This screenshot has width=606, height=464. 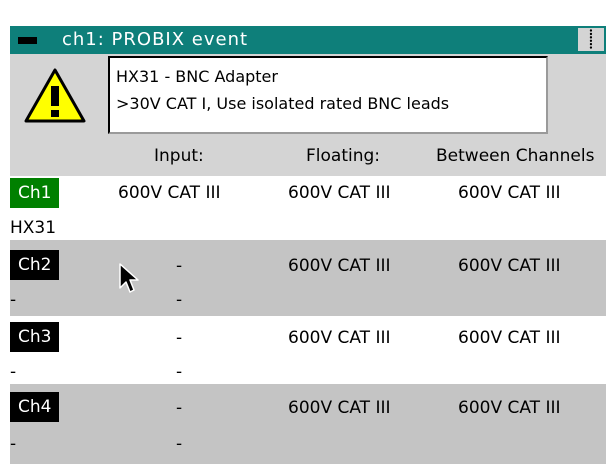 What do you see at coordinates (308, 40) in the screenshot?
I see `title-bar: ch1: PROBIX event ⸽` at bounding box center [308, 40].